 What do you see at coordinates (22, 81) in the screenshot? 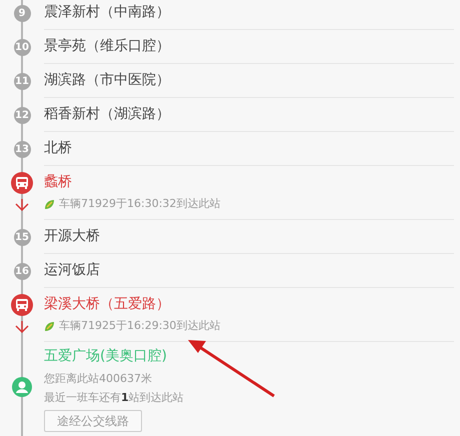
I see `stop-number: 11` at bounding box center [22, 81].